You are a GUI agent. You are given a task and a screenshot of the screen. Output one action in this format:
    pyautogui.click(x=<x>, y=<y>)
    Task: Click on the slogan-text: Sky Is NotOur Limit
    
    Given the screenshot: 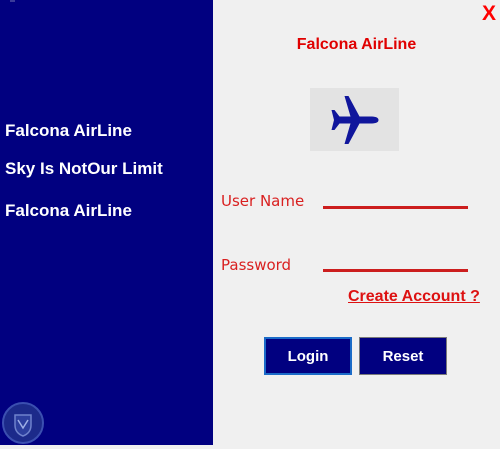 What is the action you would take?
    pyautogui.click(x=84, y=168)
    